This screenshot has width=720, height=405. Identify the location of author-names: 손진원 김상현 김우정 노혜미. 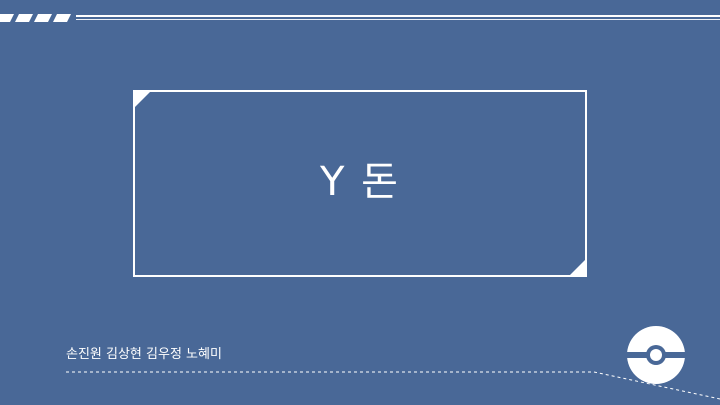
(144, 354).